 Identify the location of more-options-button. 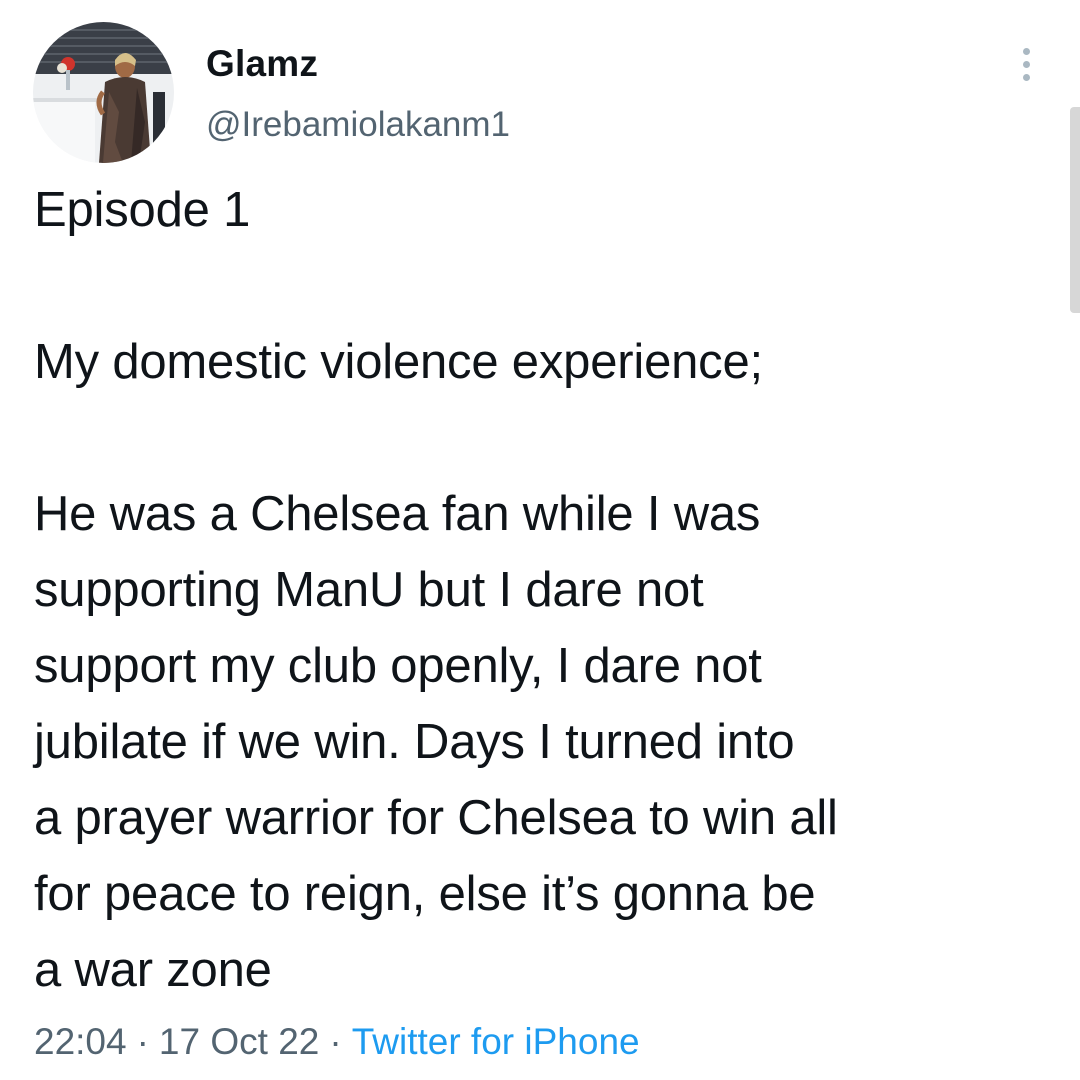
(1026, 64).